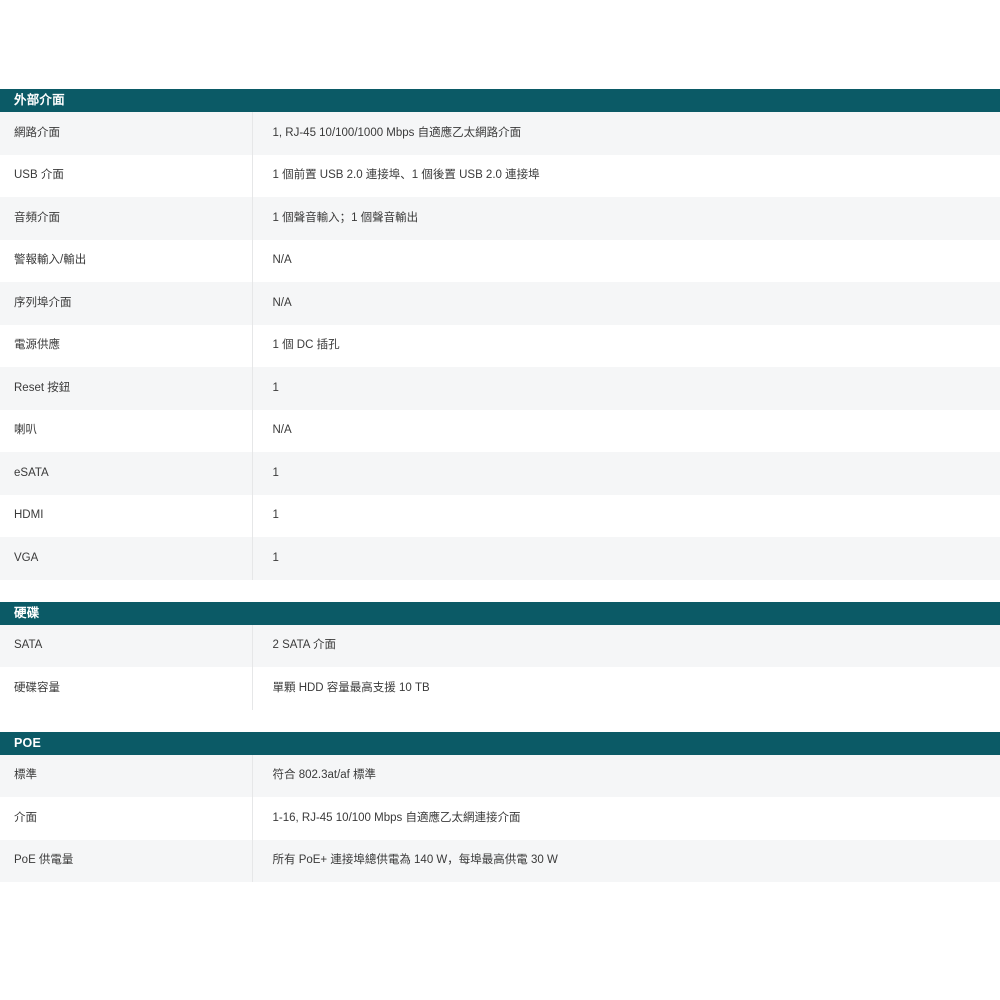 This screenshot has width=1000, height=1000. I want to click on section-header: 硬碟, so click(500, 613).